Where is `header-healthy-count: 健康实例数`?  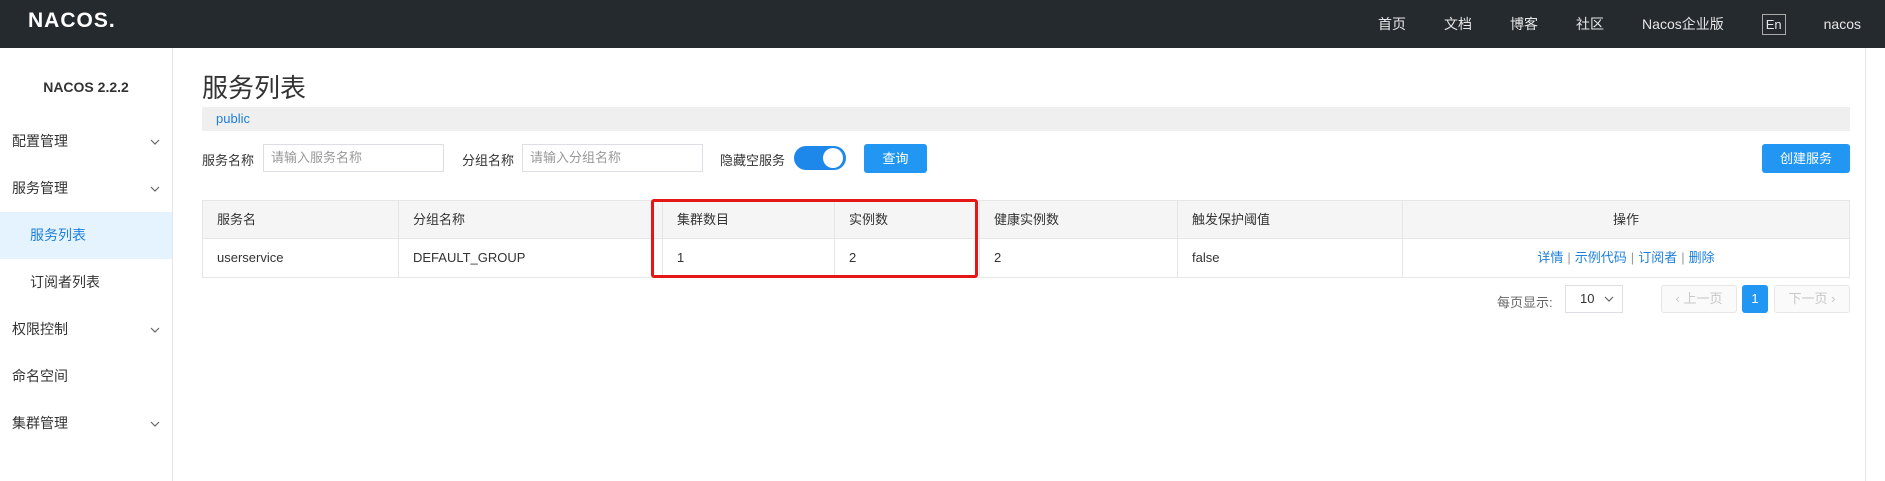
header-healthy-count: 健康实例数 is located at coordinates (1079, 220).